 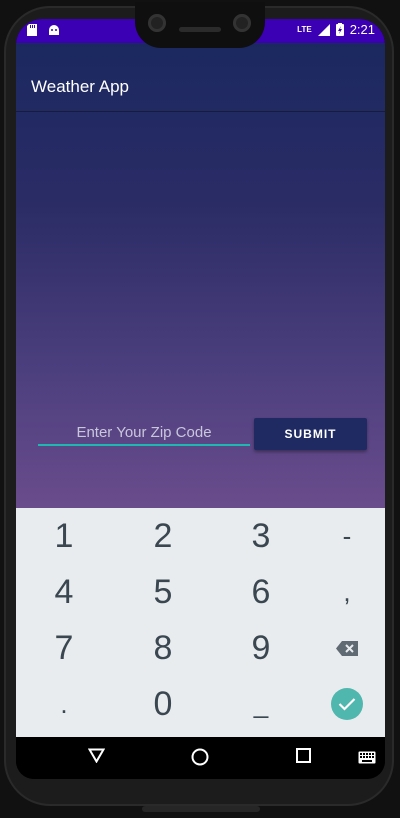 I want to click on back-icon, so click(x=96, y=755).